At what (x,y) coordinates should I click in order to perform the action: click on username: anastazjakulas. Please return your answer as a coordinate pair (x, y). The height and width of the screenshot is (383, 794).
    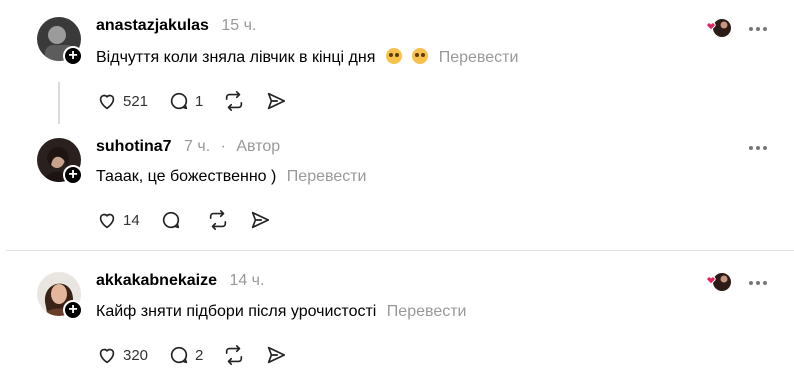
    Looking at the image, I should click on (152, 25).